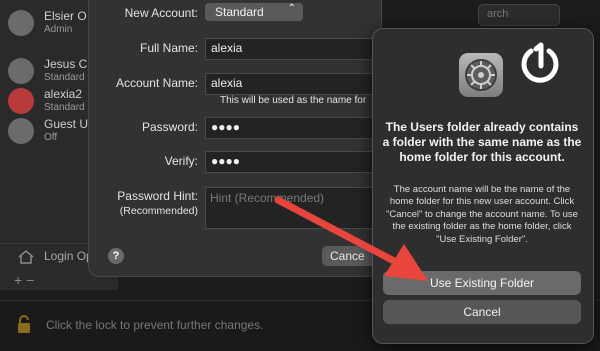  Describe the element at coordinates (267, 198) in the screenshot. I see `password-hint-placeholder: Hint (Recommended)` at that location.